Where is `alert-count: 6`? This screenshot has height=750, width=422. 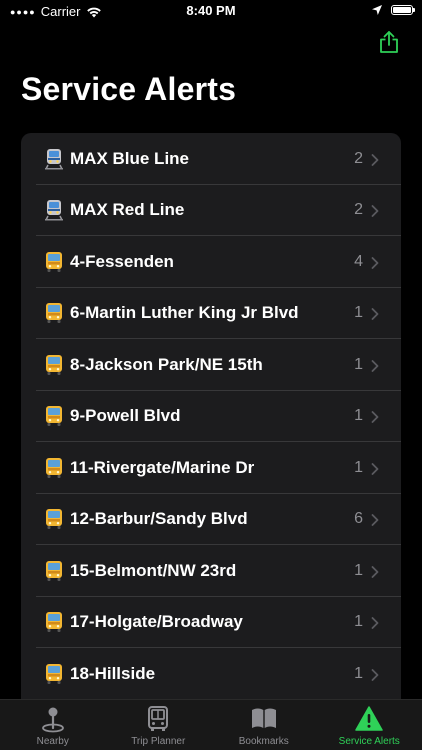 alert-count: 6 is located at coordinates (358, 519).